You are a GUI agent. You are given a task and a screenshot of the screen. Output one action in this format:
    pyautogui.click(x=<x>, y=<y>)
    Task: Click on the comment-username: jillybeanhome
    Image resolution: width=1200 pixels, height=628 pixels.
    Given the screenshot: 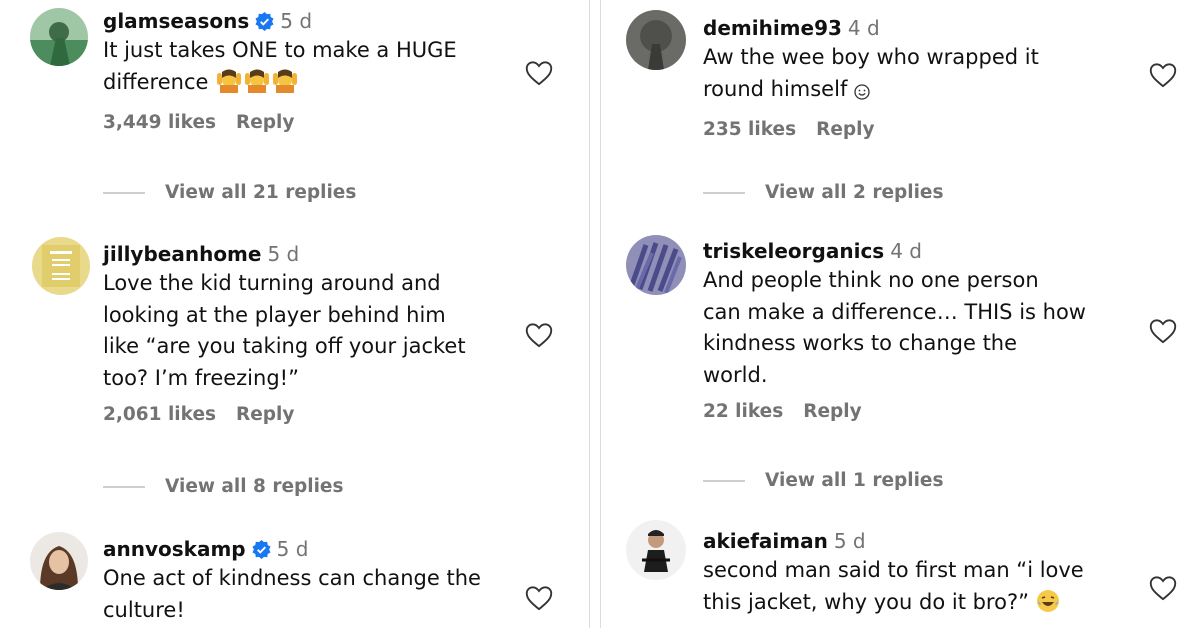 What is the action you would take?
    pyautogui.click(x=182, y=254)
    